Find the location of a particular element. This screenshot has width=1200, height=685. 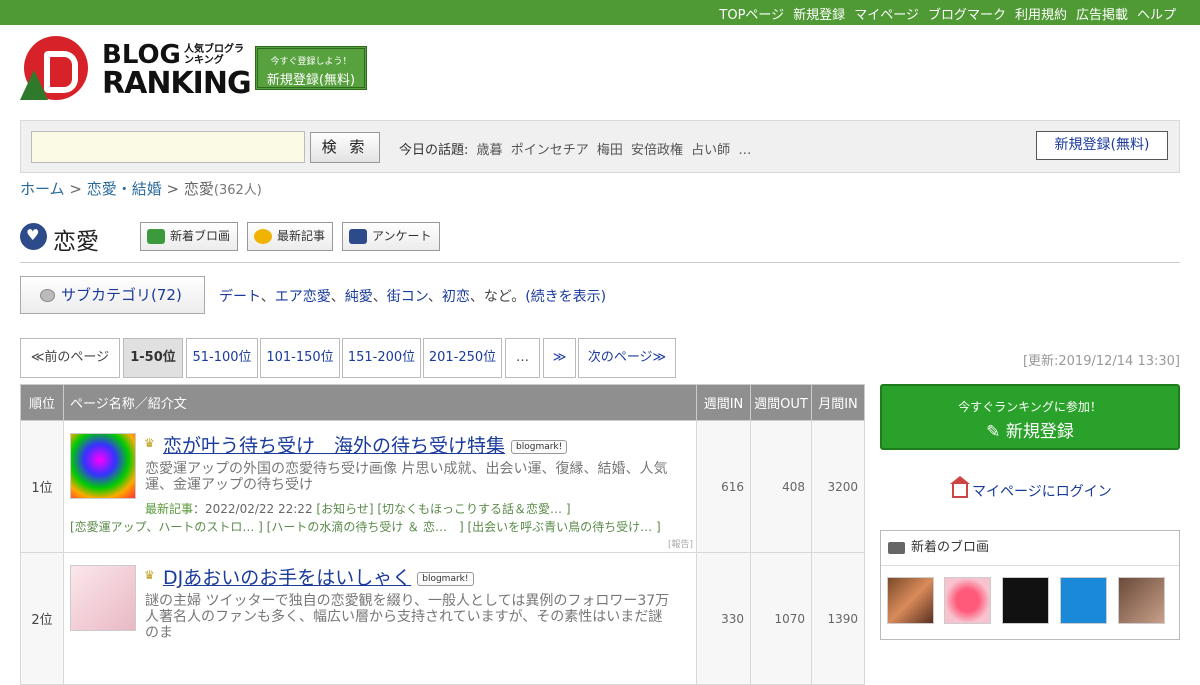

month-in-cell: 1390 is located at coordinates (838, 618).